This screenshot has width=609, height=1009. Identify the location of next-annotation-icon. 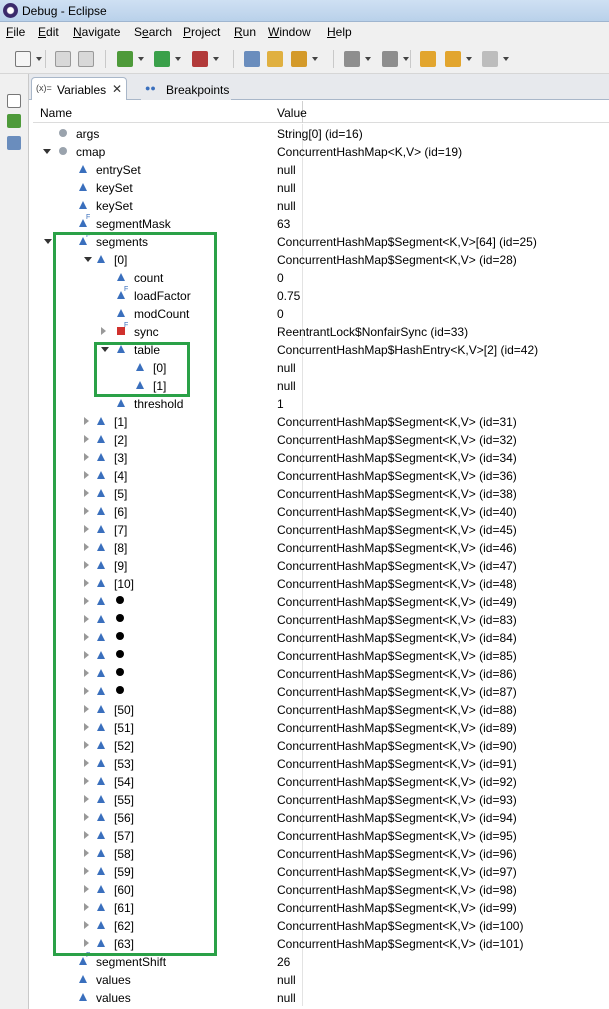
(352, 59).